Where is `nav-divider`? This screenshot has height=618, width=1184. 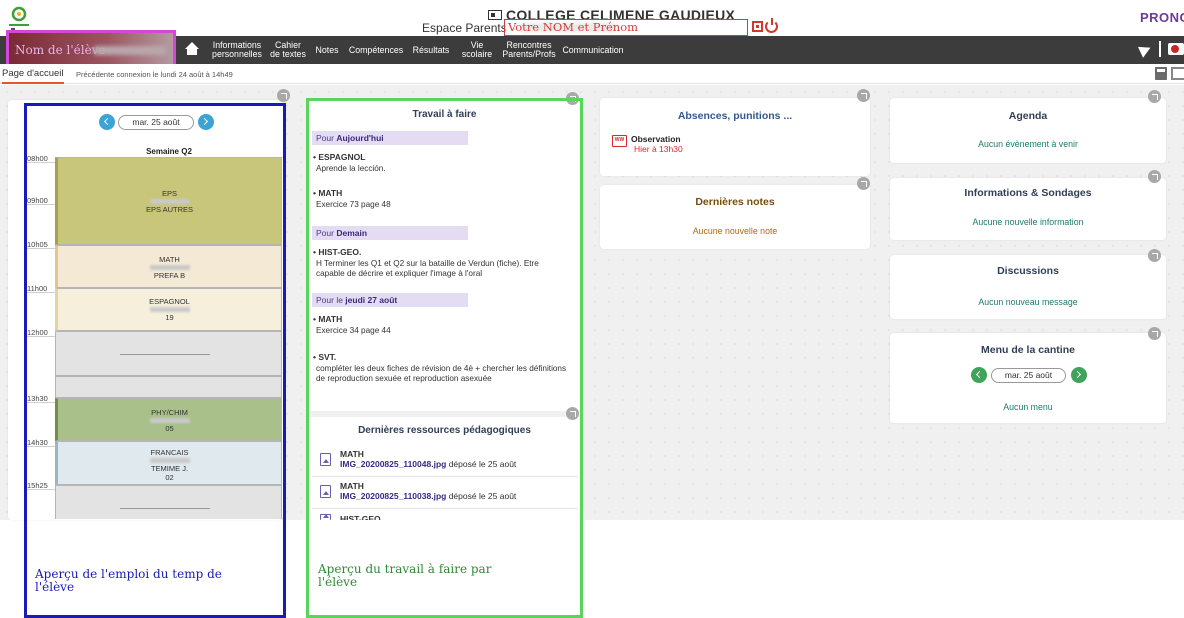 nav-divider is located at coordinates (1160, 49).